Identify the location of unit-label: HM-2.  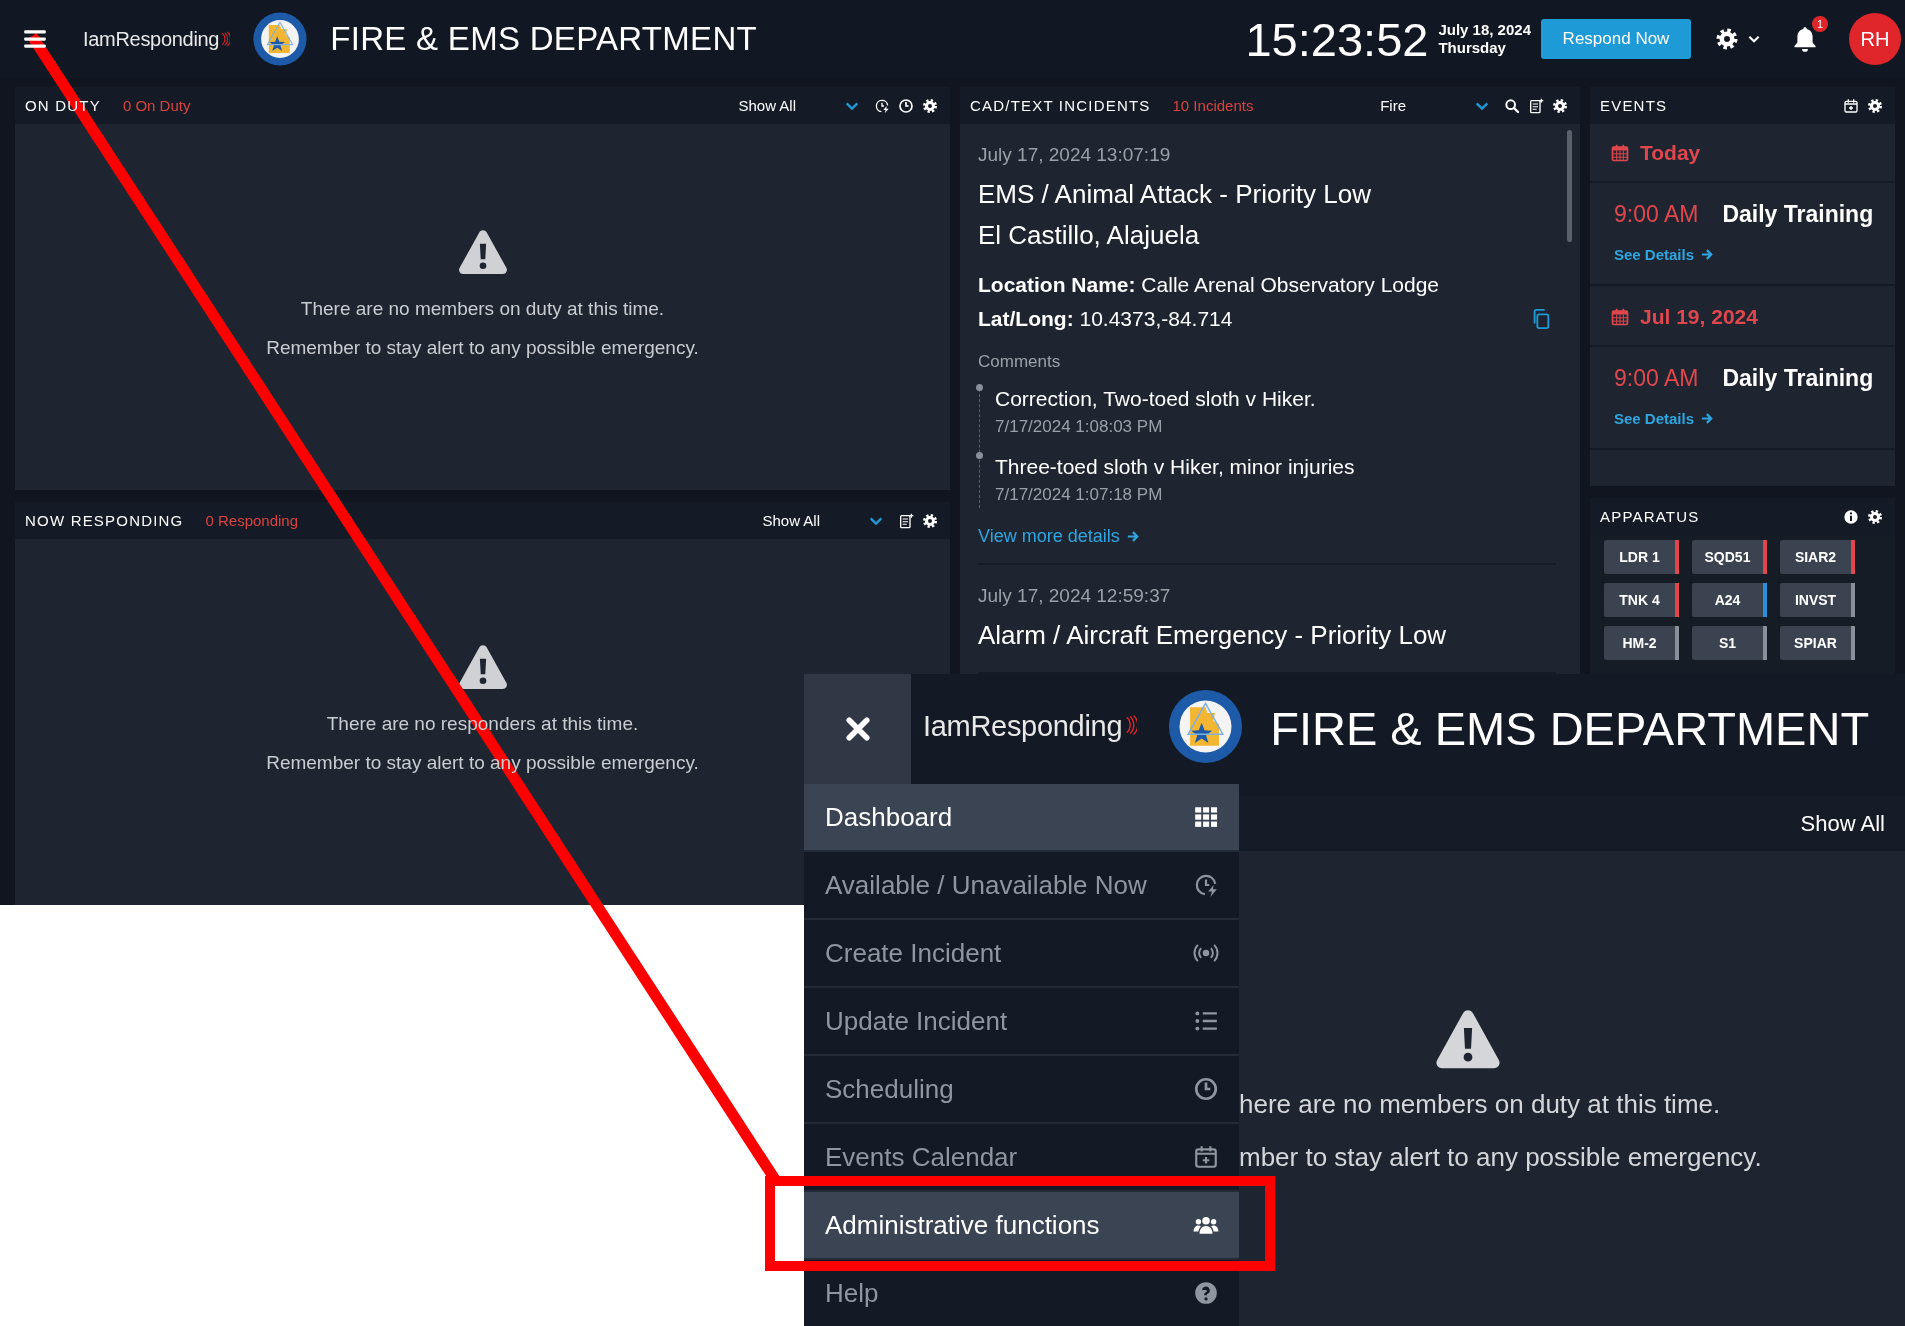
(1639, 643).